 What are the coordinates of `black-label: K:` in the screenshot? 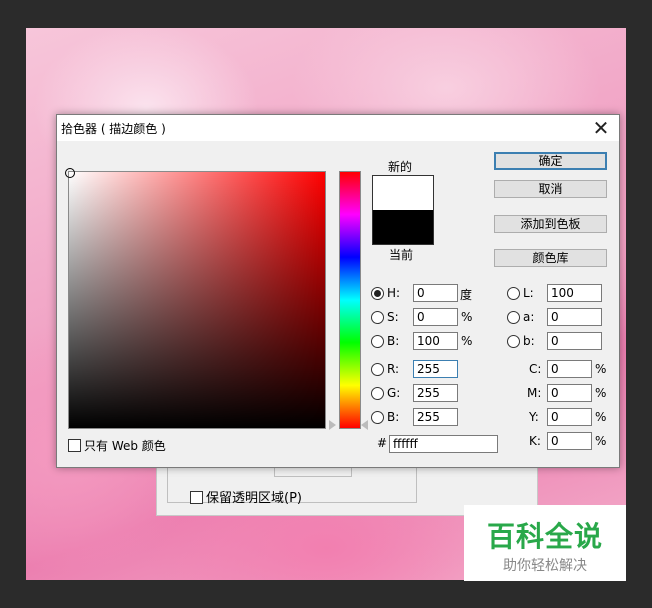 It's located at (535, 441).